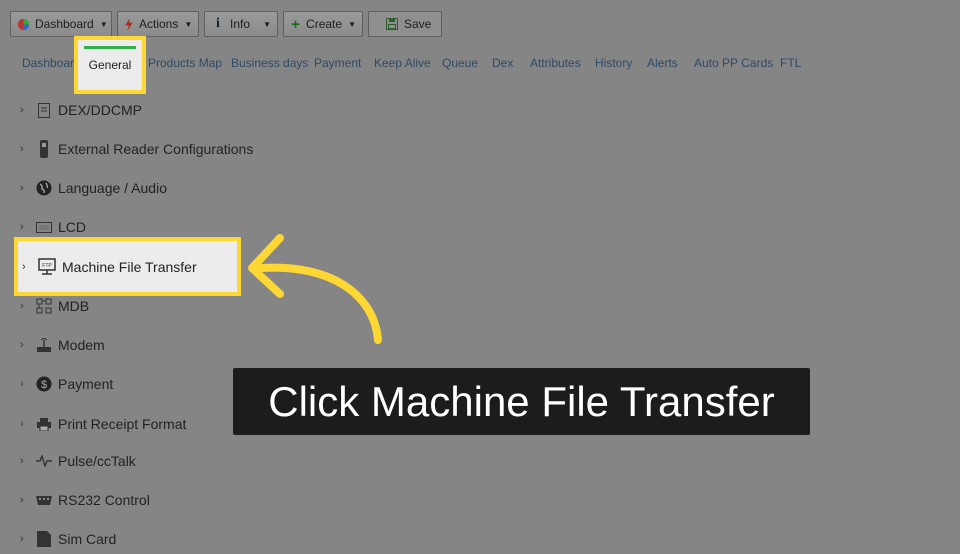 This screenshot has width=960, height=554. I want to click on plus-icon: +, so click(295, 24).